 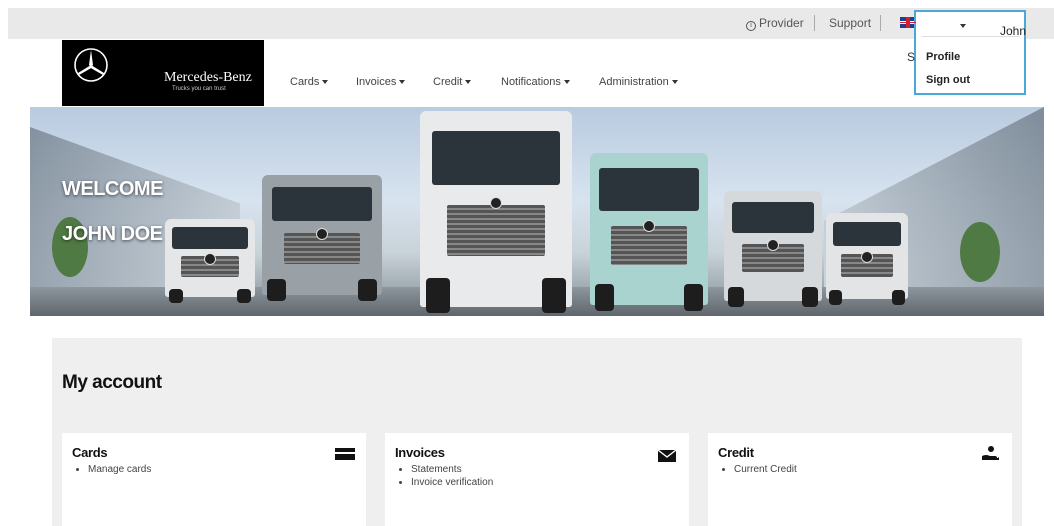 I want to click on account-card-cards: Cards Manage cards, so click(x=214, y=479).